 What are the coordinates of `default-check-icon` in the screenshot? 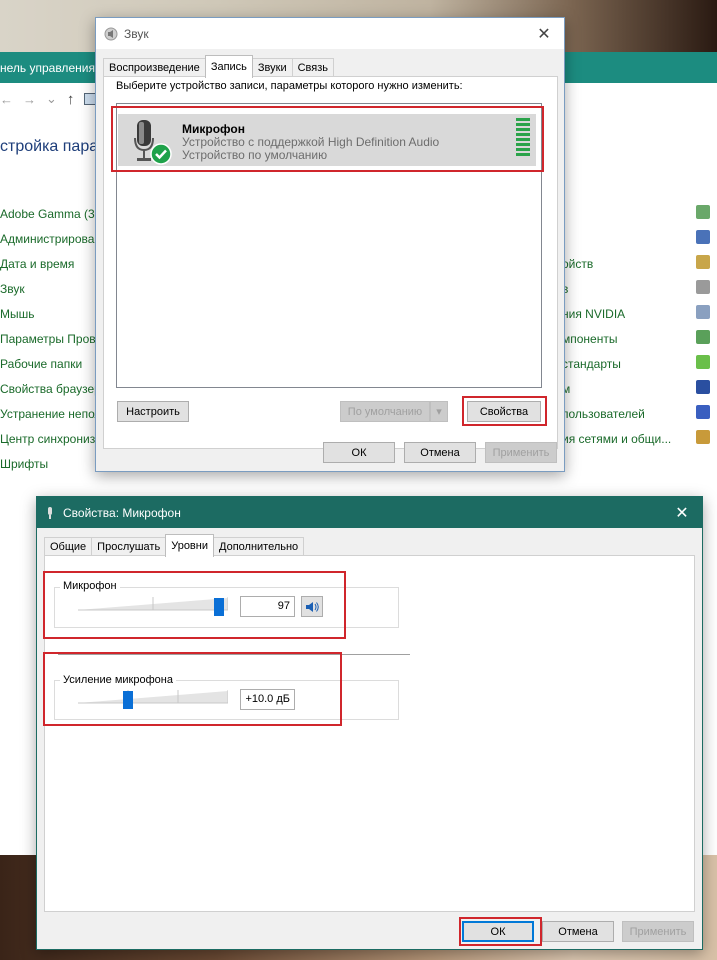 It's located at (161, 154).